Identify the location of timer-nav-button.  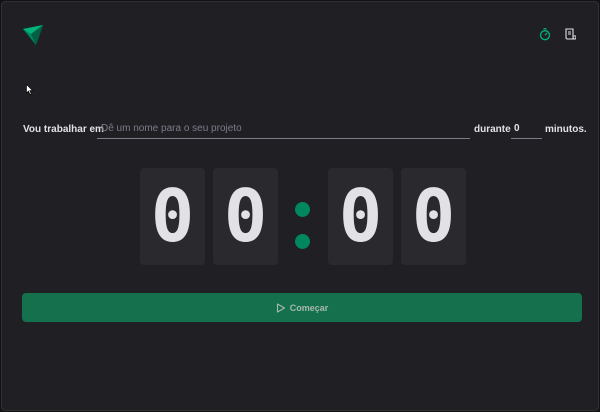
(545, 34).